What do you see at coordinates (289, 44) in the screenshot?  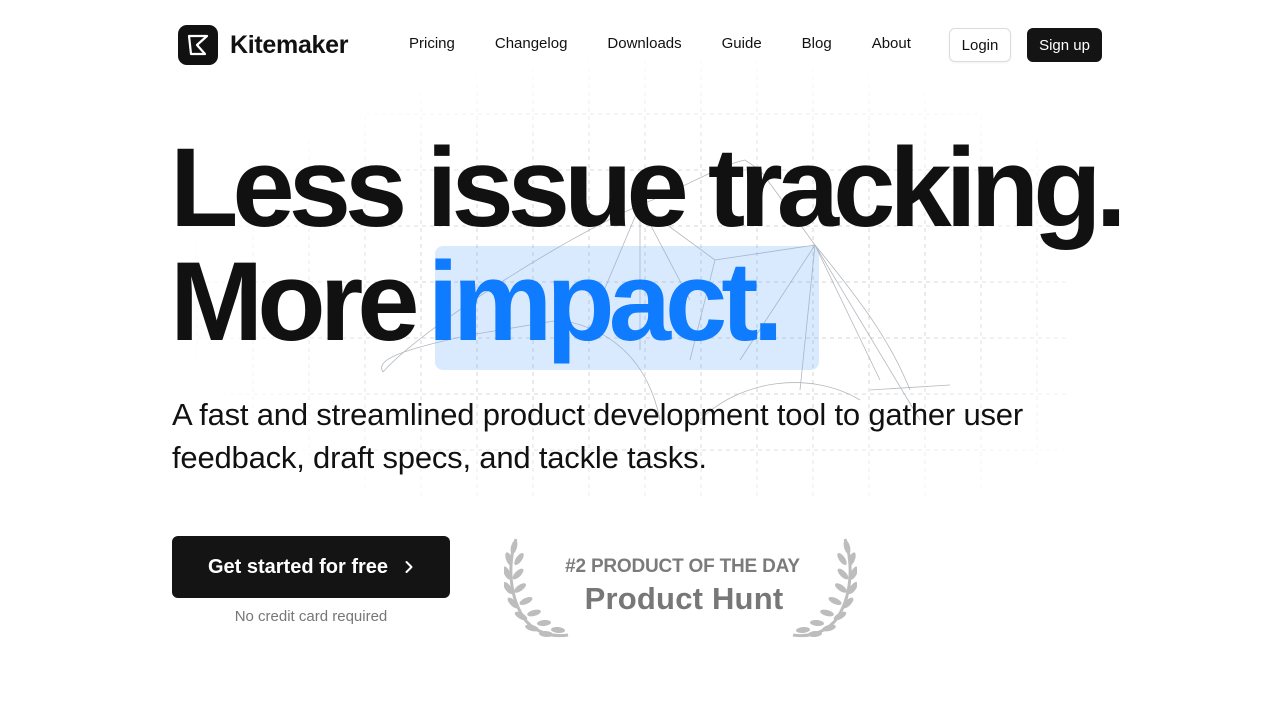 I see `brand-name: Kitemaker` at bounding box center [289, 44].